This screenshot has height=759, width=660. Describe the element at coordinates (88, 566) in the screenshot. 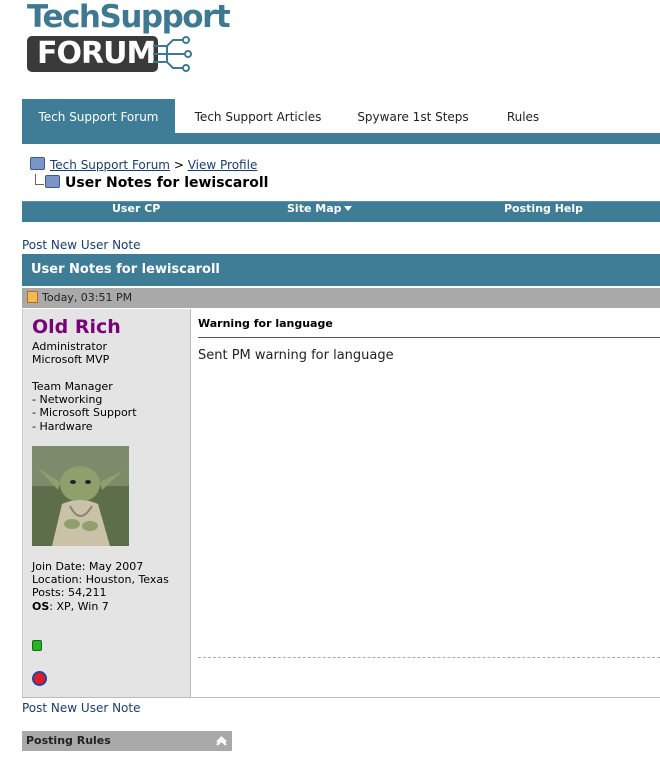

I see `user-join-date: Join Date: May 2007` at that location.